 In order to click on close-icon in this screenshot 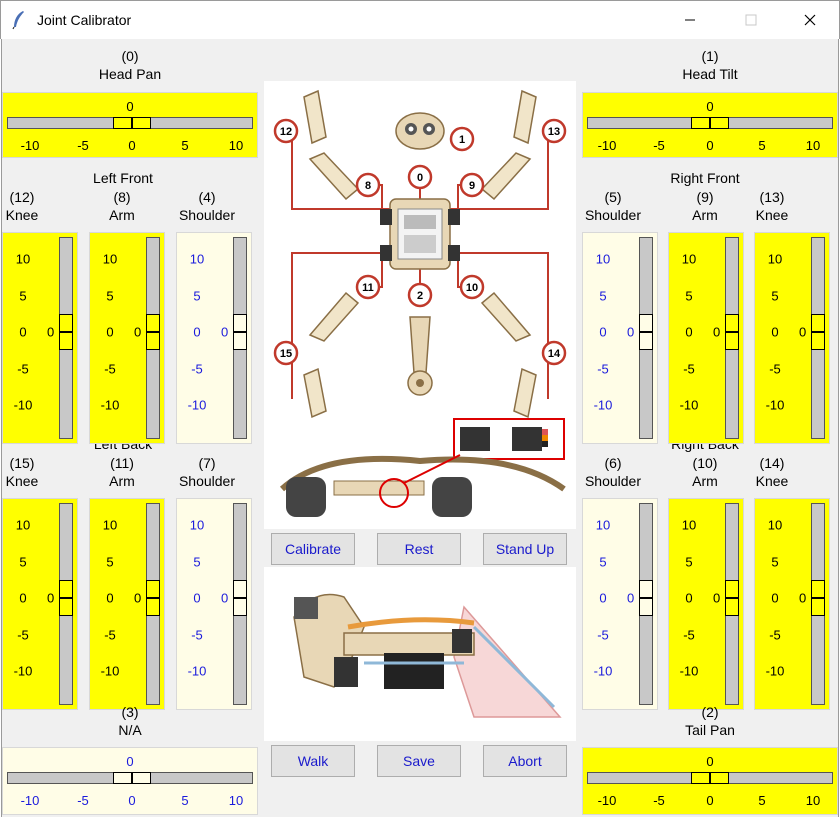, I will do `click(810, 20)`.